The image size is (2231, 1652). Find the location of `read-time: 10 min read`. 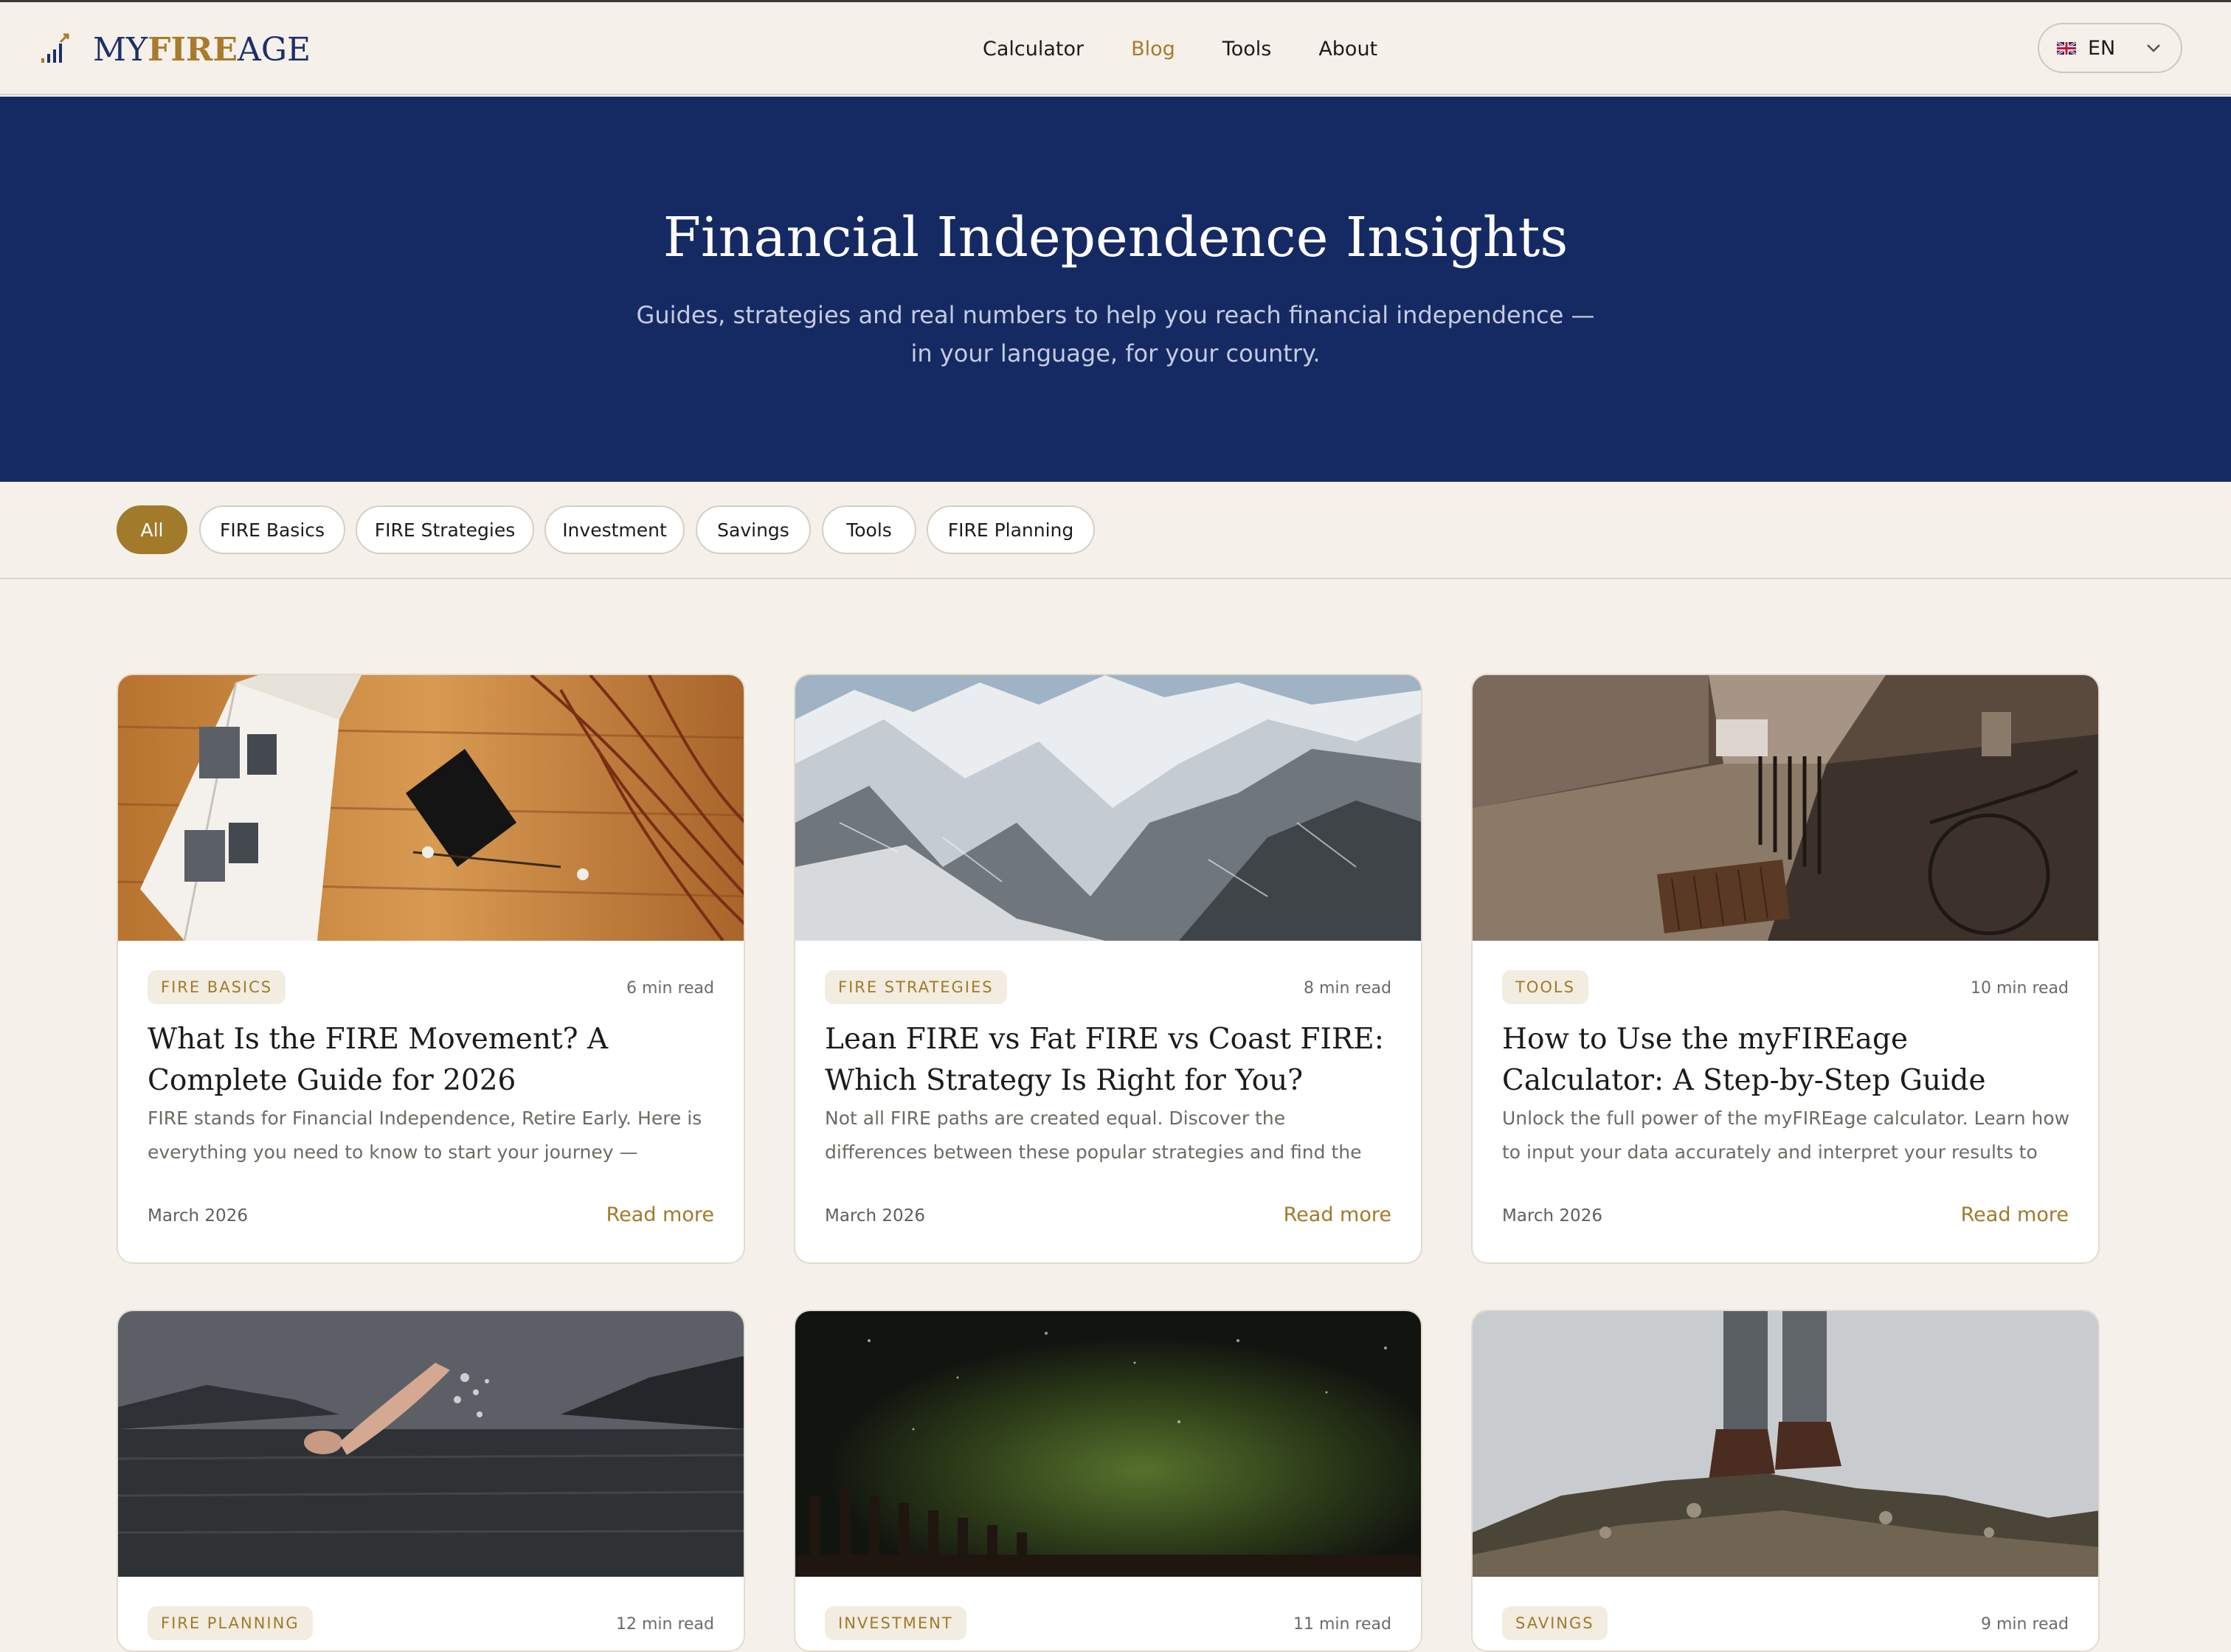

read-time: 10 min read is located at coordinates (2020, 989).